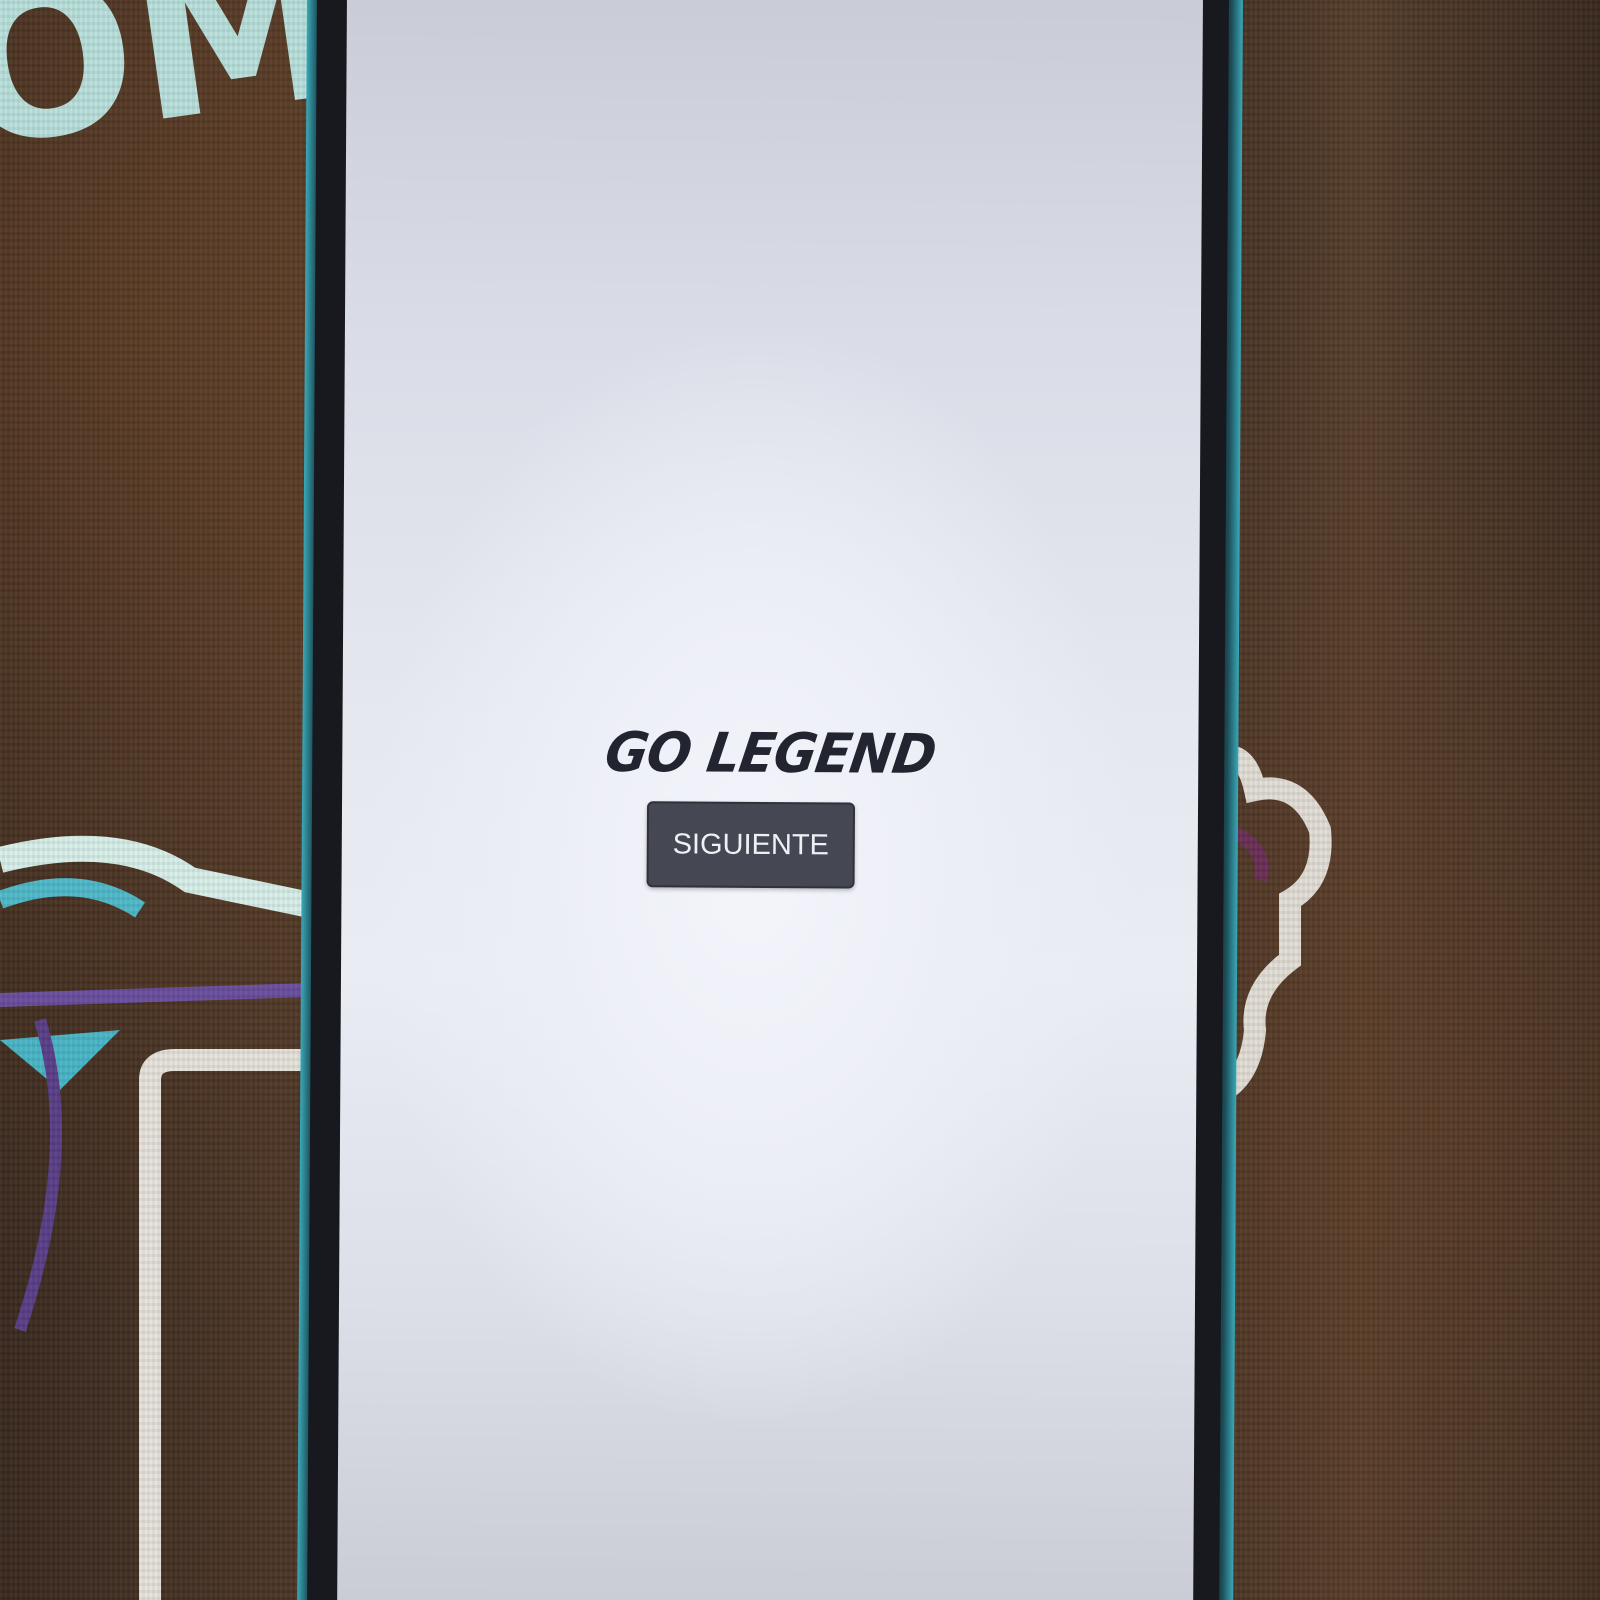 The image size is (1600, 1600). What do you see at coordinates (751, 845) in the screenshot?
I see `next-button: SIGUIENTE` at bounding box center [751, 845].